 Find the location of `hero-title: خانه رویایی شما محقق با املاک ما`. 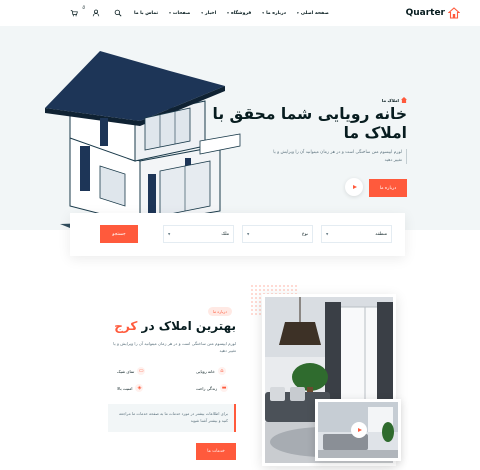

hero-title: خانه رویایی شما محقق با املاک ما is located at coordinates (309, 123).